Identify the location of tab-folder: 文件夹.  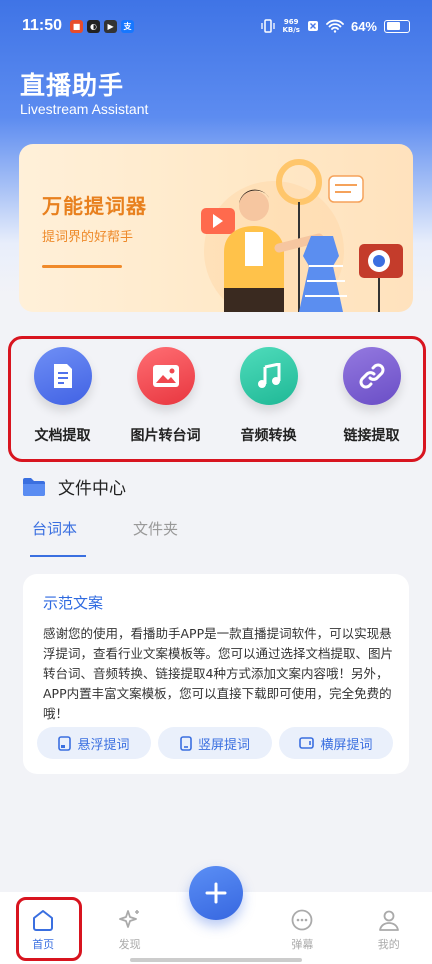
(155, 537).